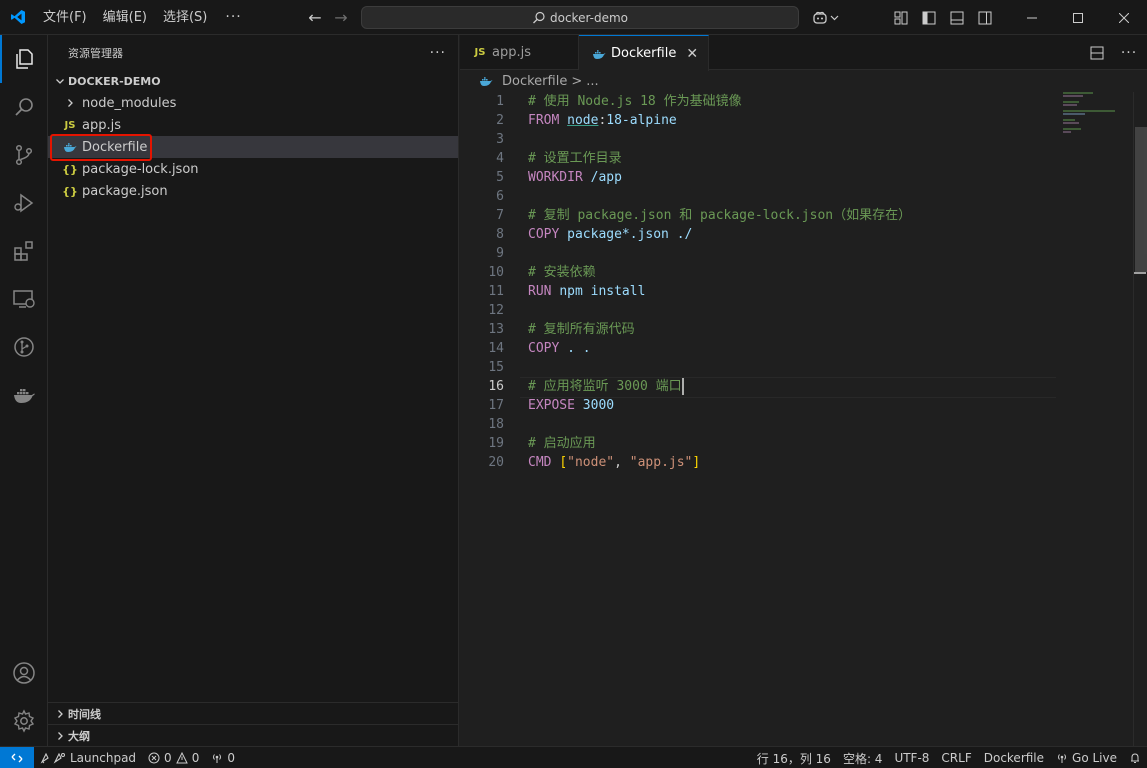  I want to click on eol-item: CRLF, so click(956, 757).